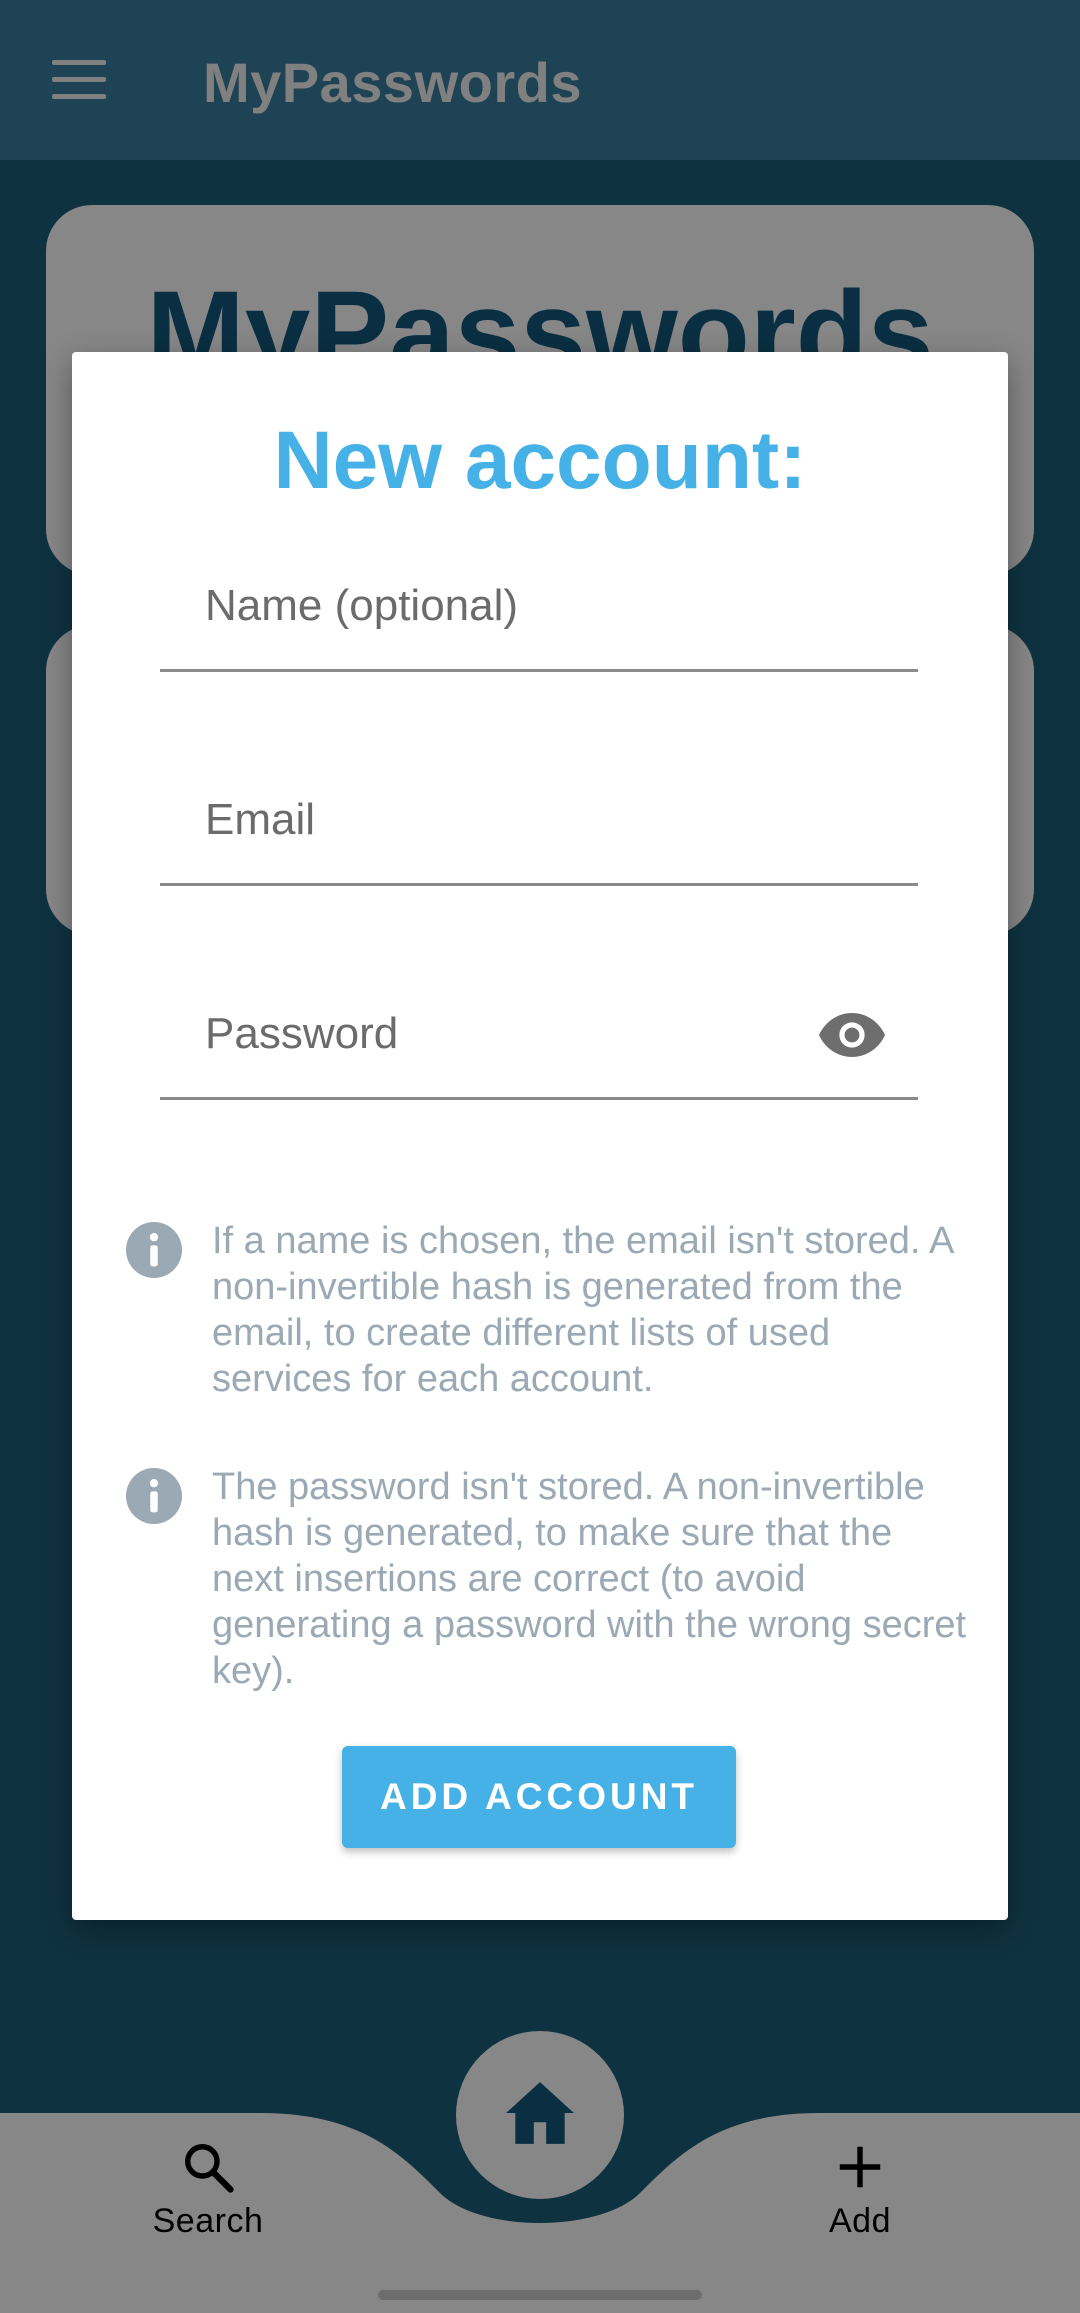 The image size is (1080, 2313). What do you see at coordinates (852, 1035) in the screenshot?
I see `eye-icon` at bounding box center [852, 1035].